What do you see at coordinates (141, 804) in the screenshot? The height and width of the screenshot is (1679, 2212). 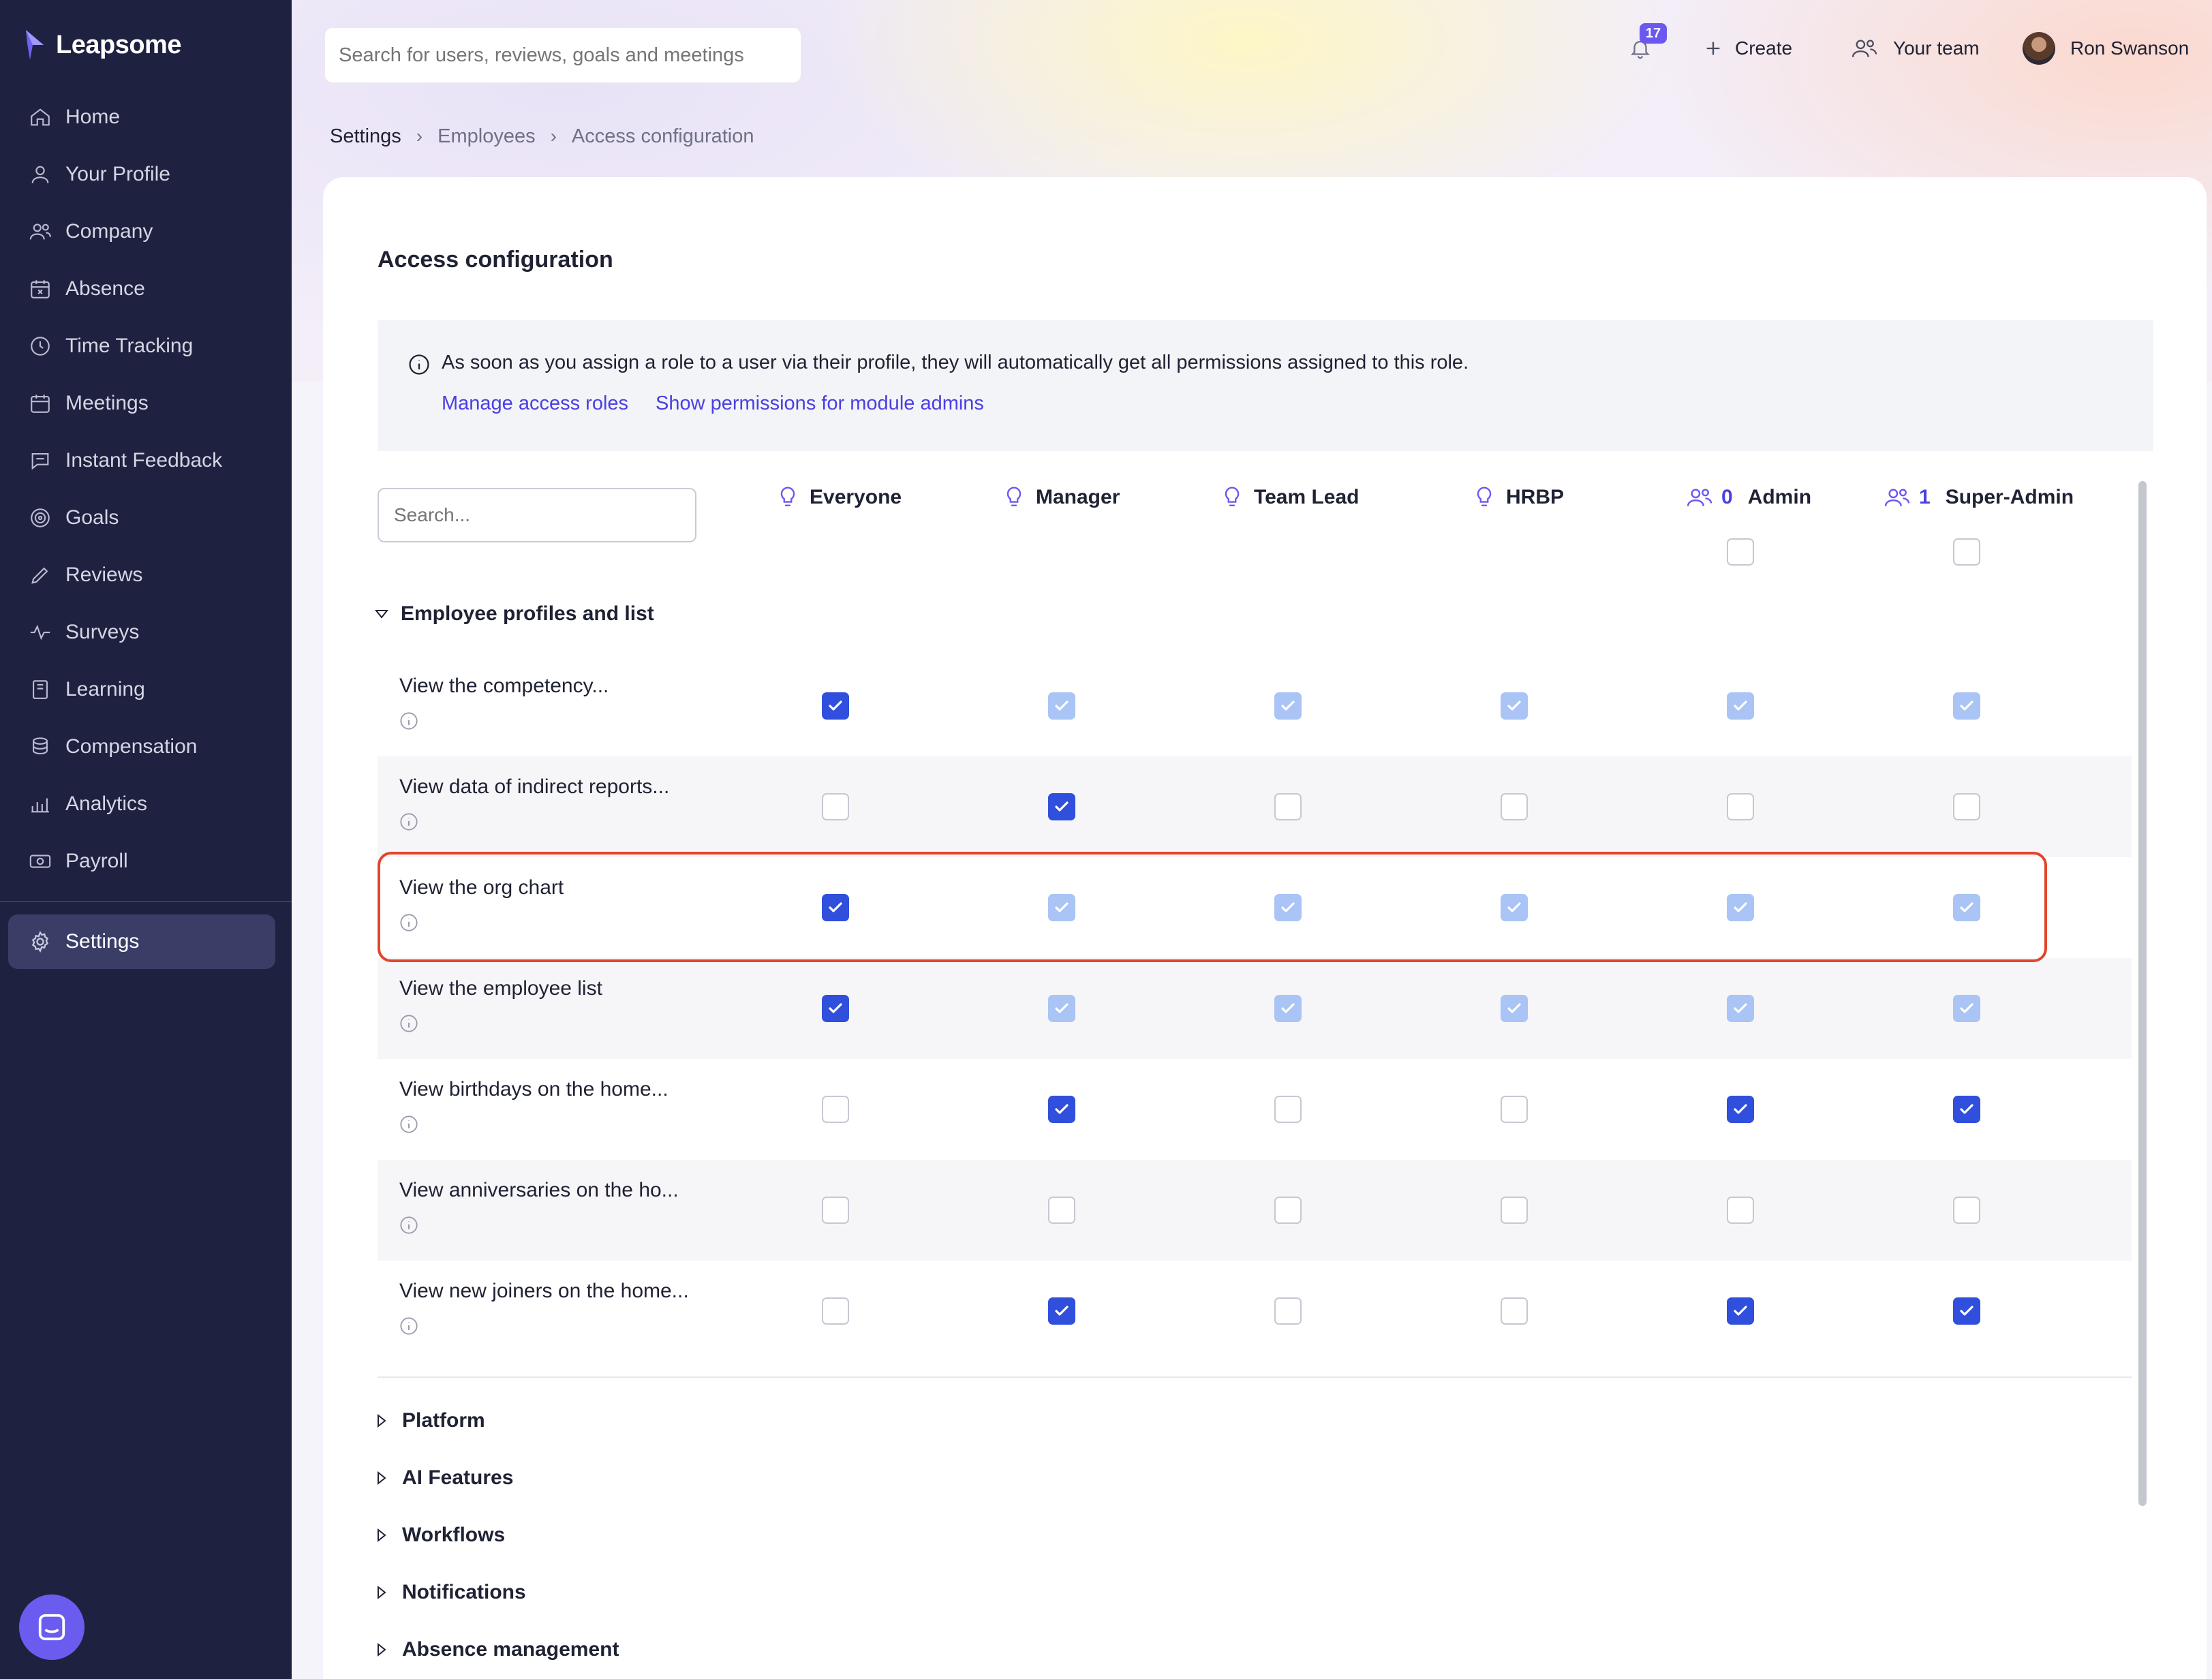 I see `sidebar-item-analytics: Analytics` at bounding box center [141, 804].